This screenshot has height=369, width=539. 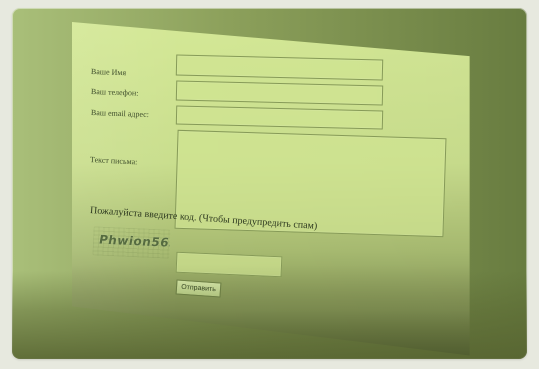 I want to click on message-label: Текст письма:, so click(x=113, y=161).